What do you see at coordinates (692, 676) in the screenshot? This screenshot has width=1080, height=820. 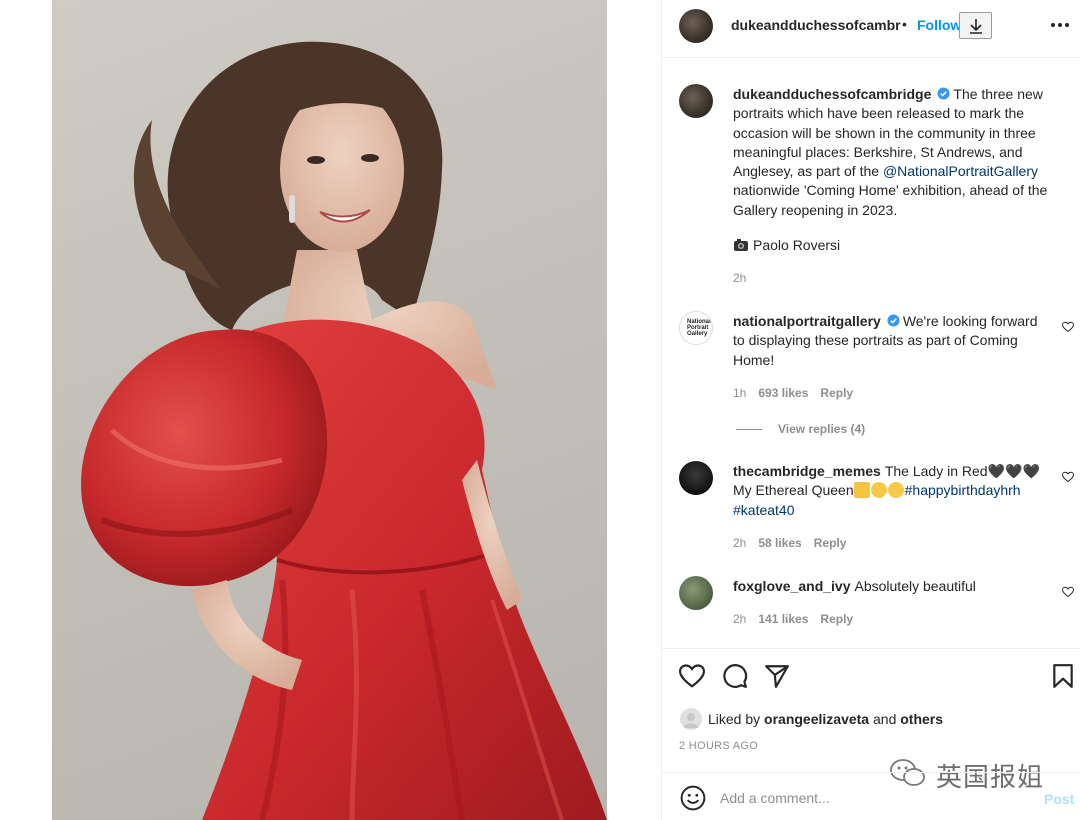 I see `heart-icon` at bounding box center [692, 676].